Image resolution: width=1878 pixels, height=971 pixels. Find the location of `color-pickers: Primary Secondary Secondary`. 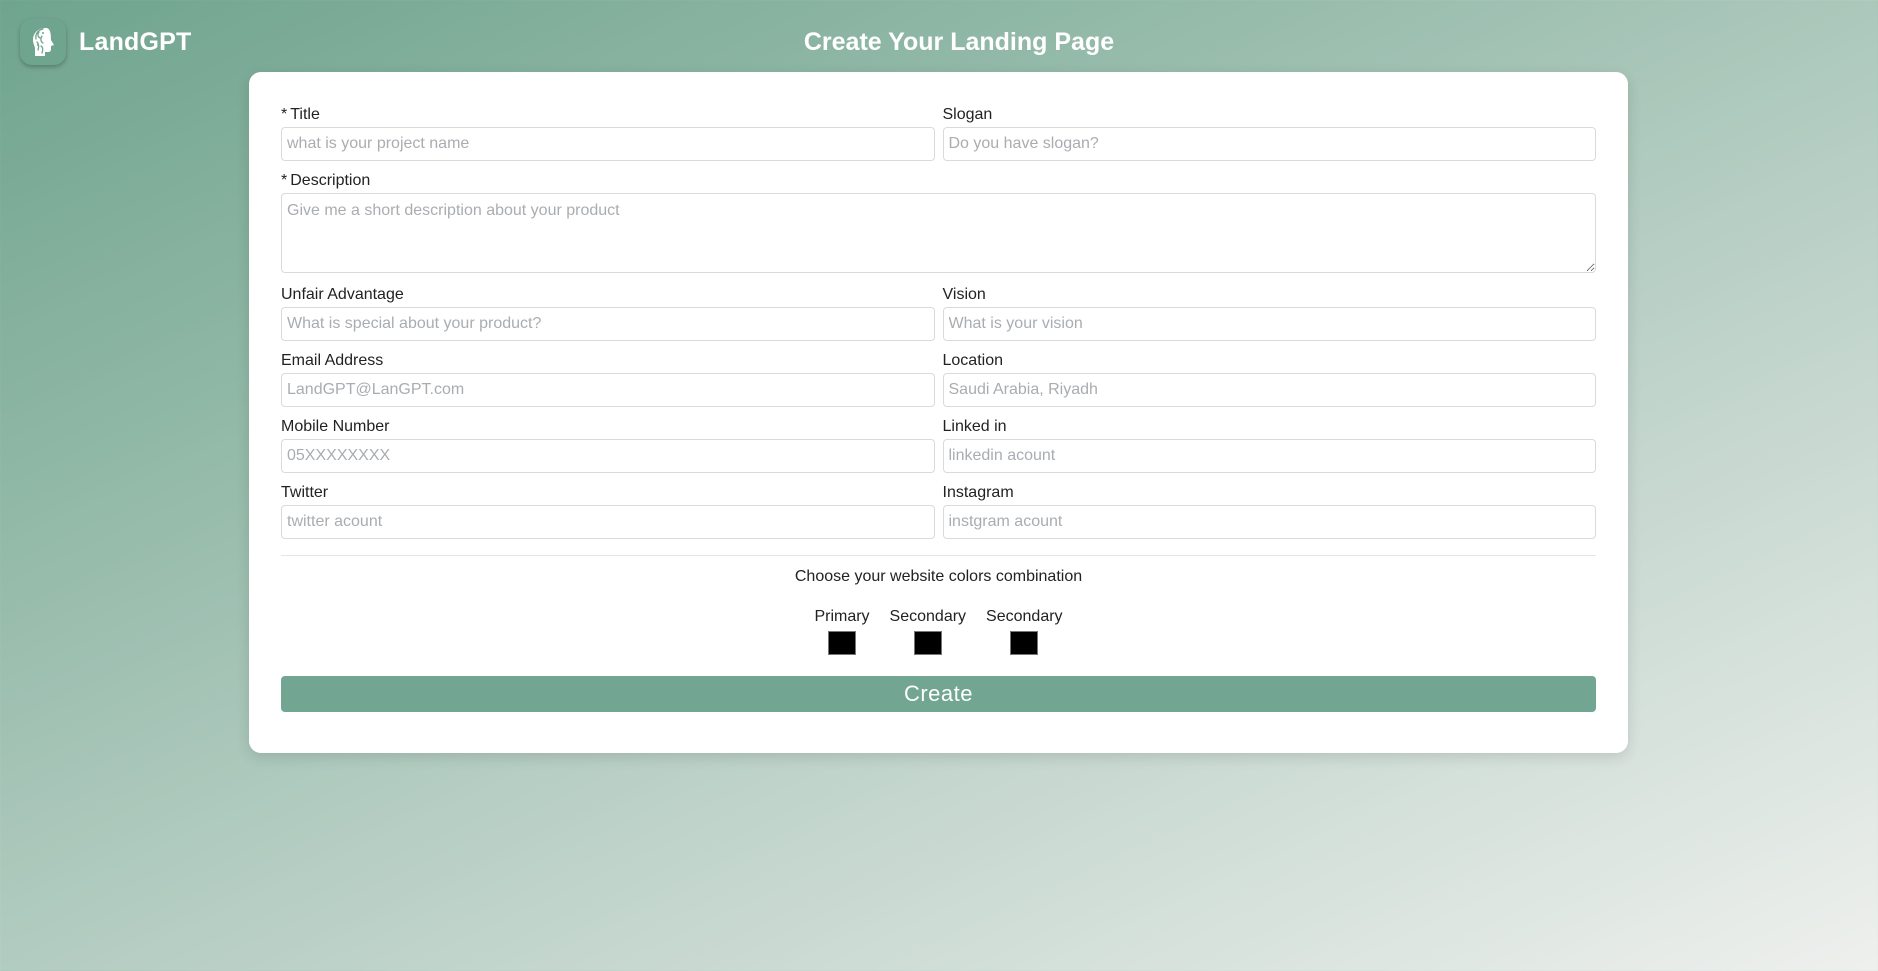

color-pickers: Primary Secondary Secondary is located at coordinates (938, 631).